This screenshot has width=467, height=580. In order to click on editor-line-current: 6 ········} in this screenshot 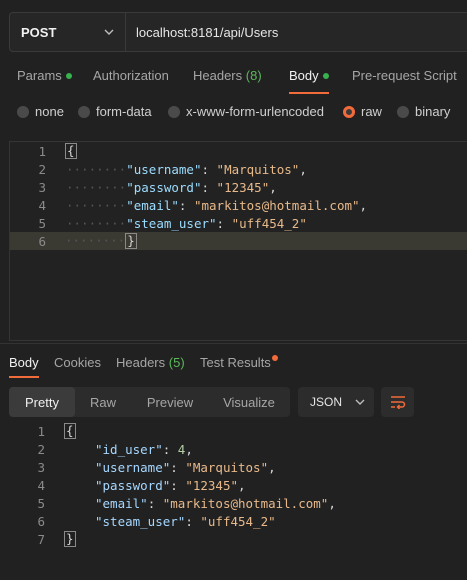, I will do `click(238, 241)`.